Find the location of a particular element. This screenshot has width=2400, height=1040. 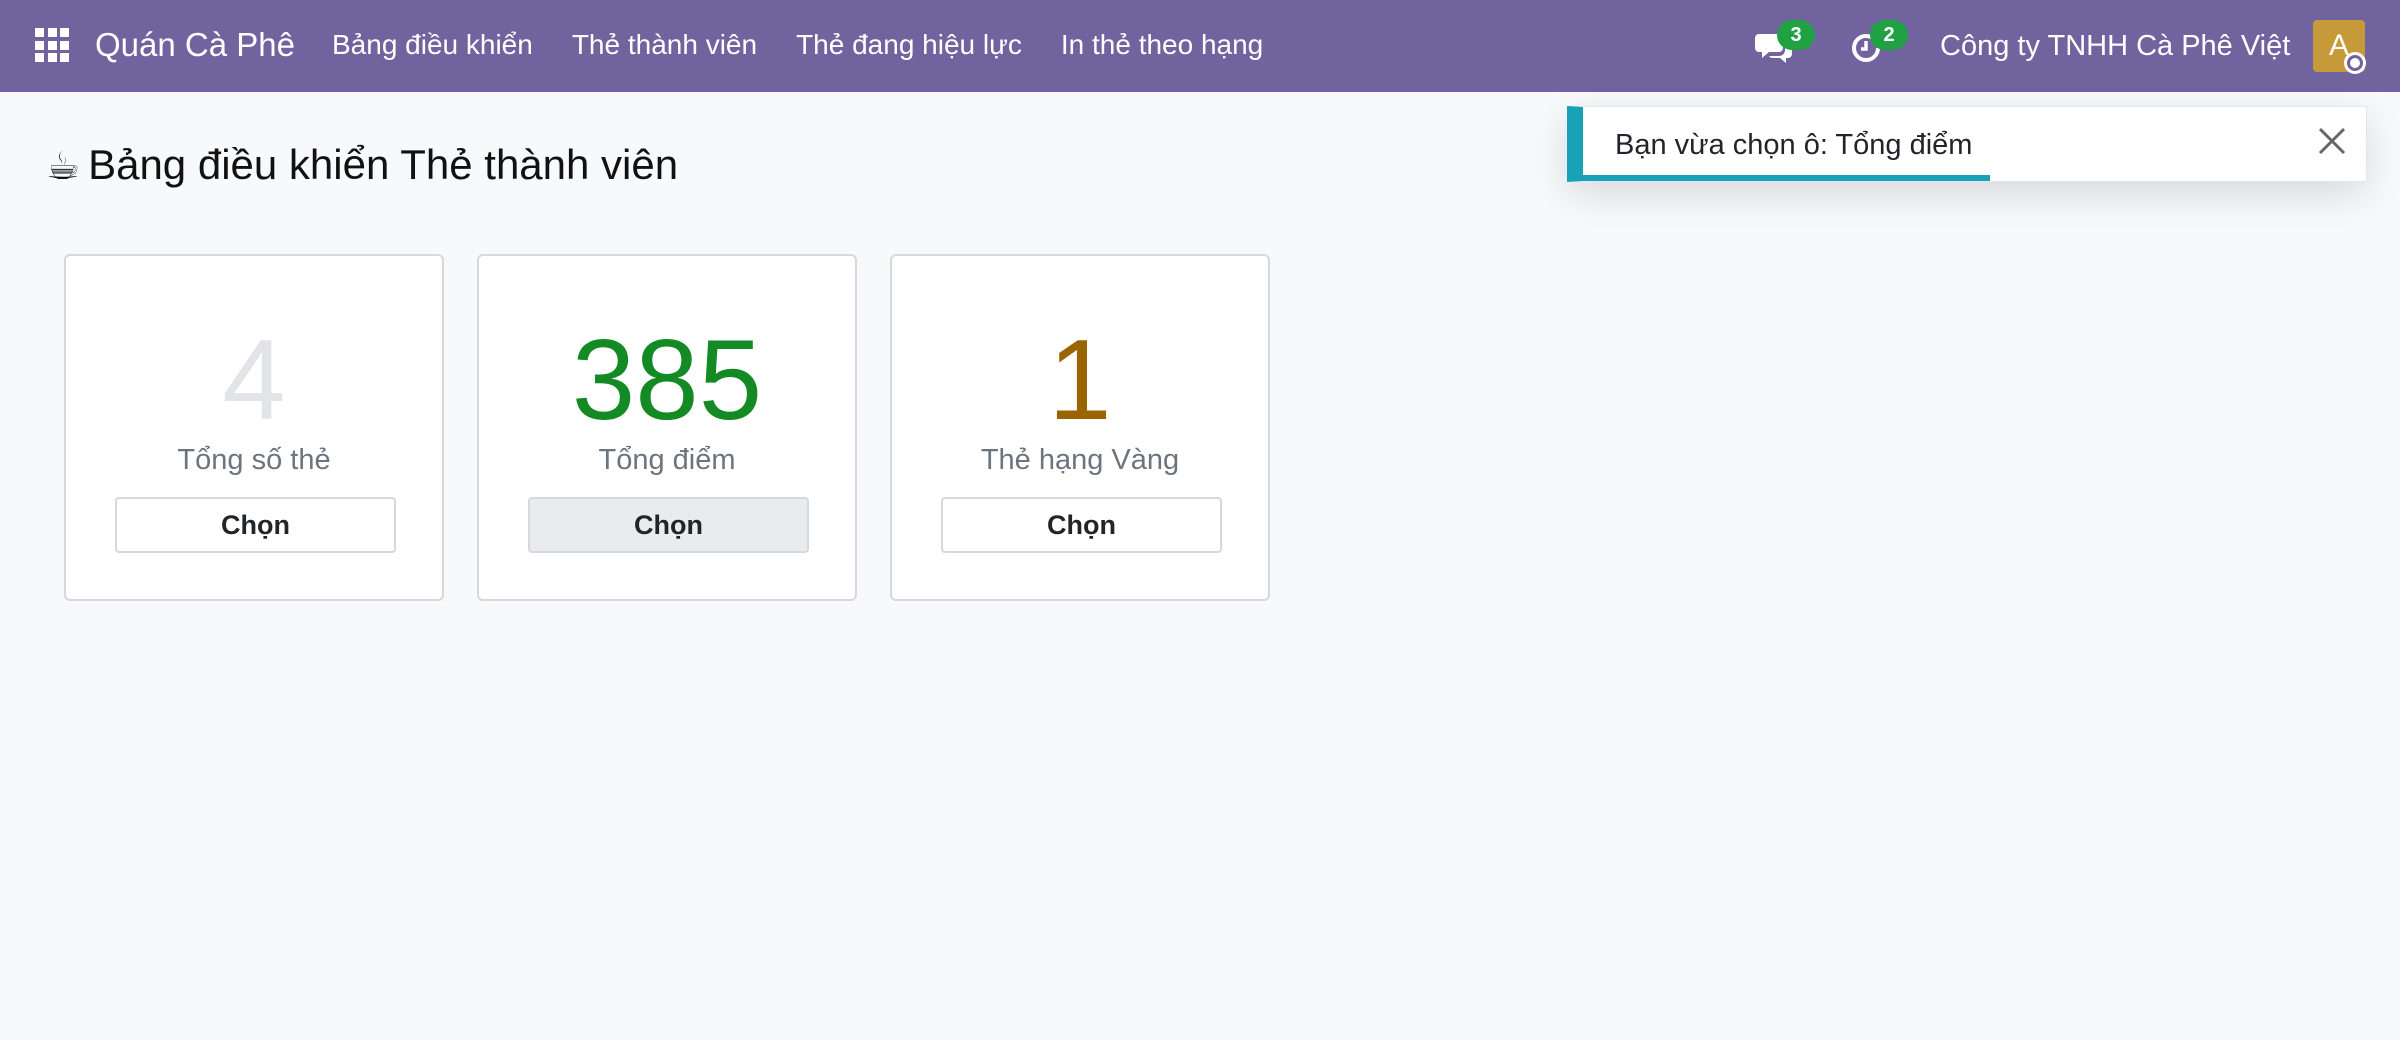

stat-card-total-cards: 4 Tổng số thẻ Chọn is located at coordinates (254, 427).